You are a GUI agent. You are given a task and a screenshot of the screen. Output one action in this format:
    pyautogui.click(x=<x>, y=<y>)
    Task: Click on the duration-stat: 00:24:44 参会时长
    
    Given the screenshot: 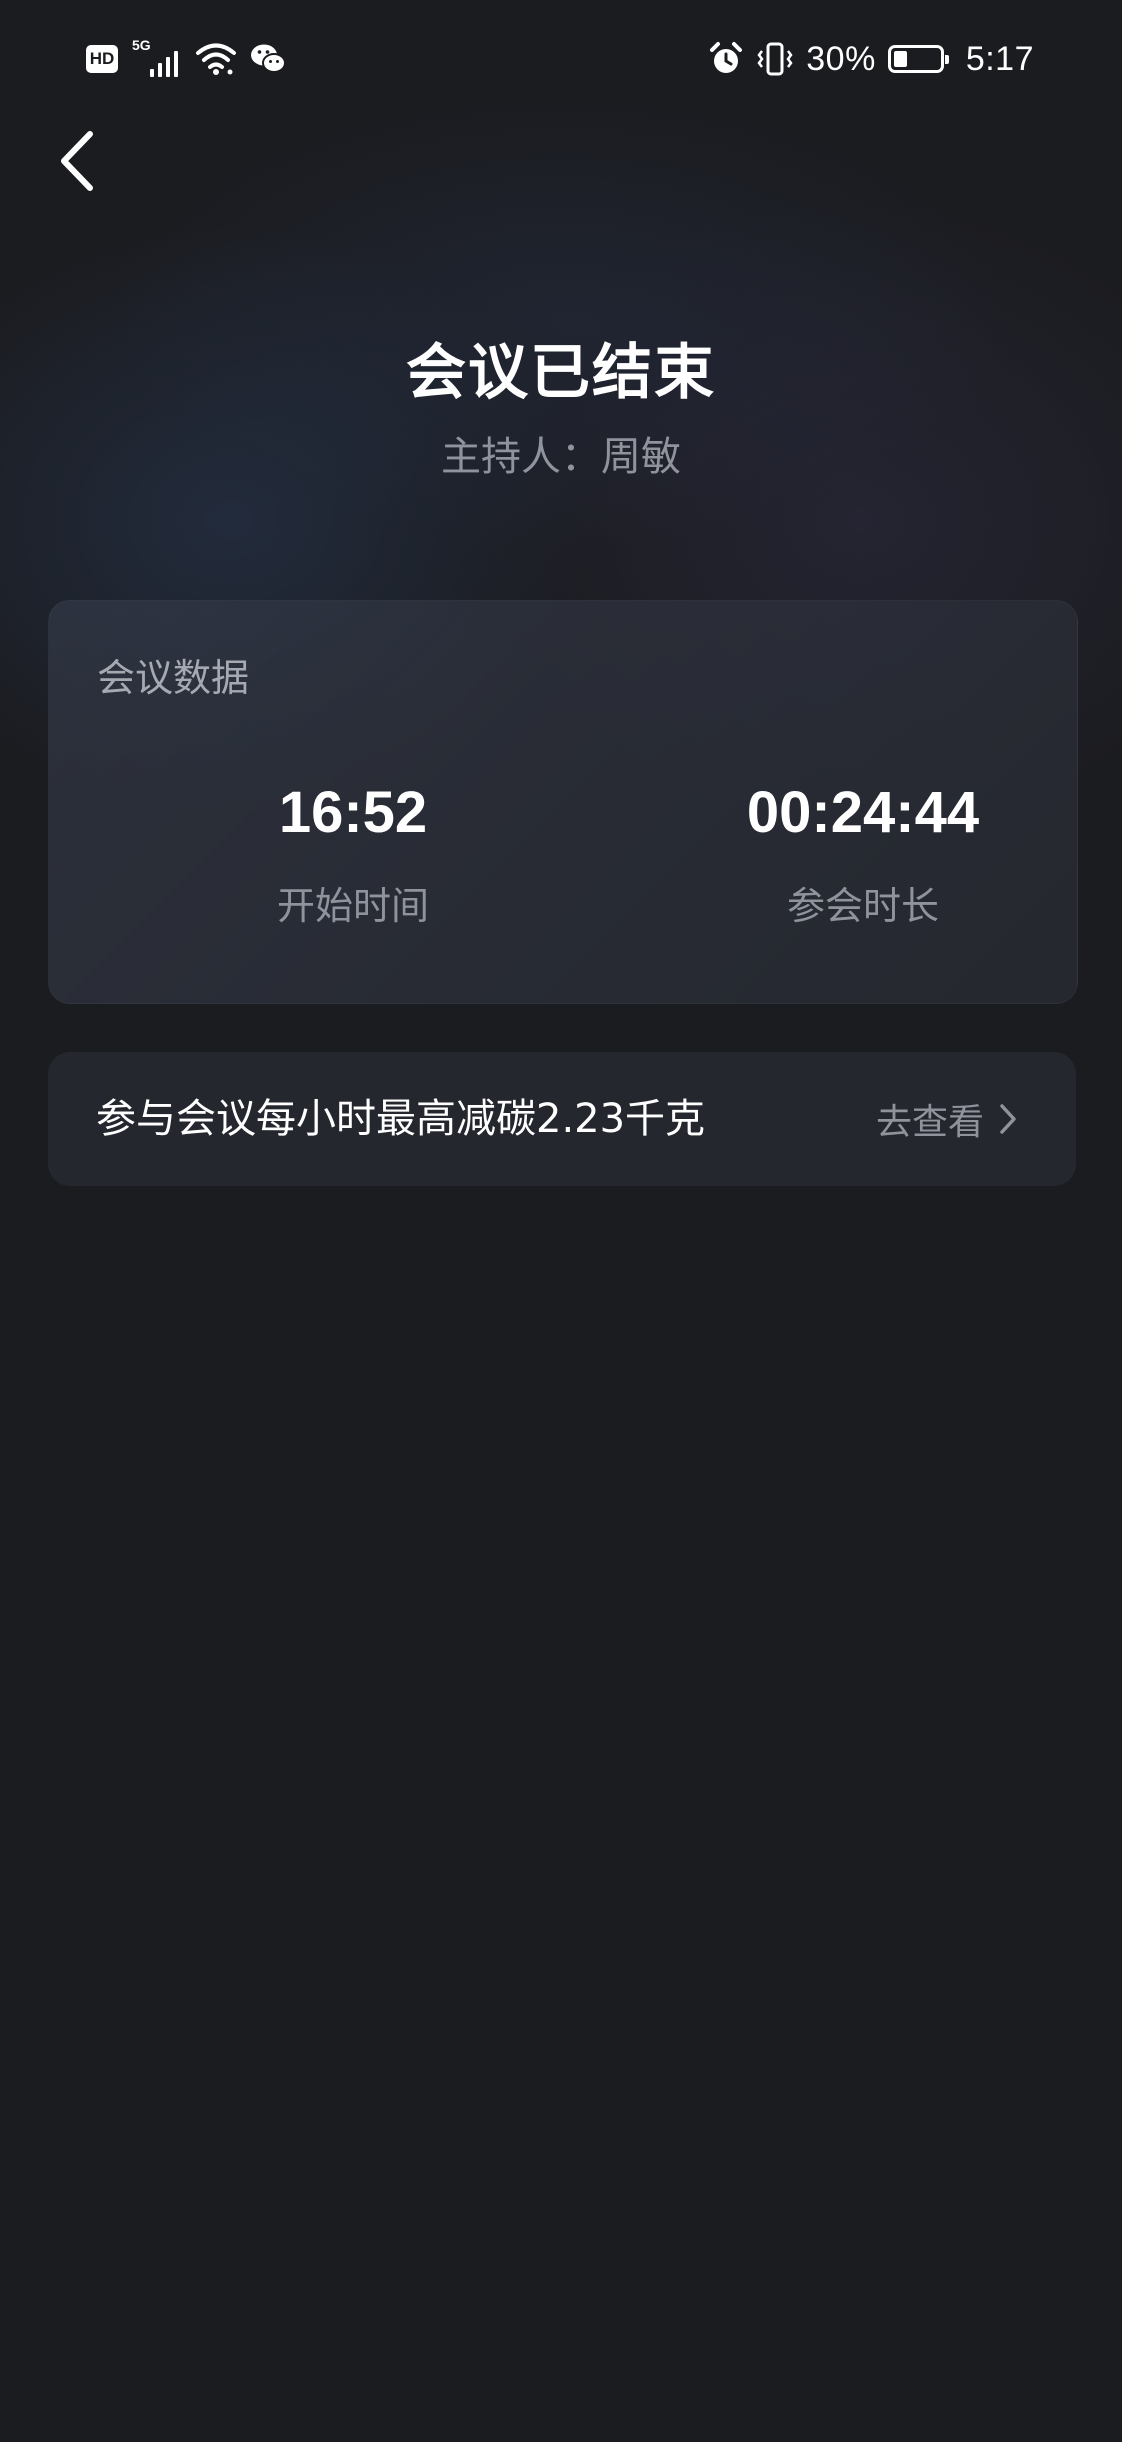 What is the action you would take?
    pyautogui.click(x=863, y=855)
    